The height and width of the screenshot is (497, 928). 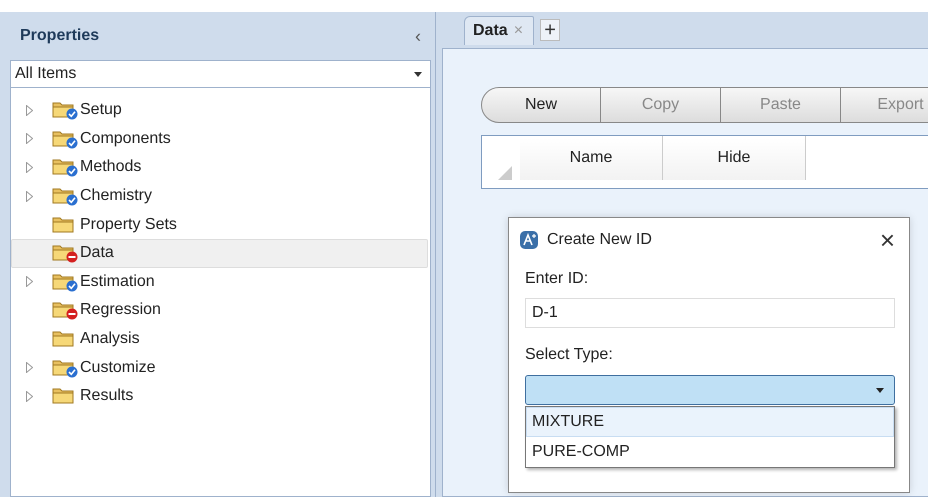 What do you see at coordinates (219, 367) in the screenshot?
I see `tree-item: Customize` at bounding box center [219, 367].